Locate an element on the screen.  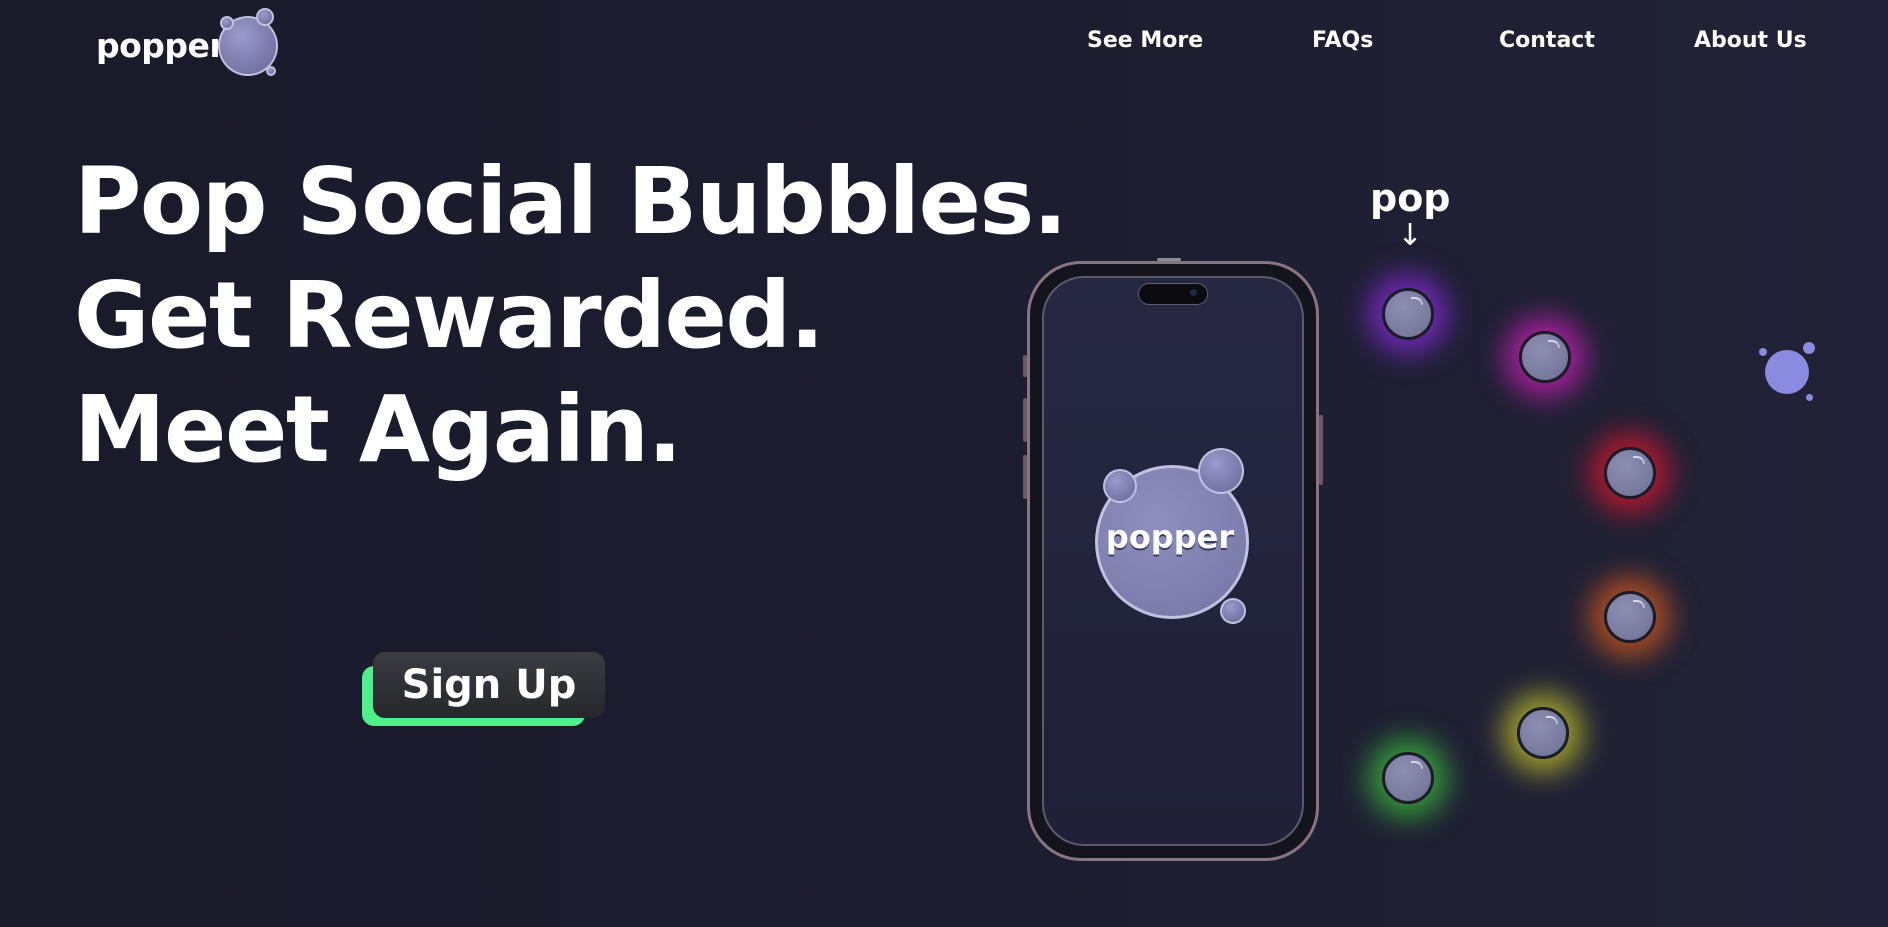
glow-bubble-green is located at coordinates (1408, 778).